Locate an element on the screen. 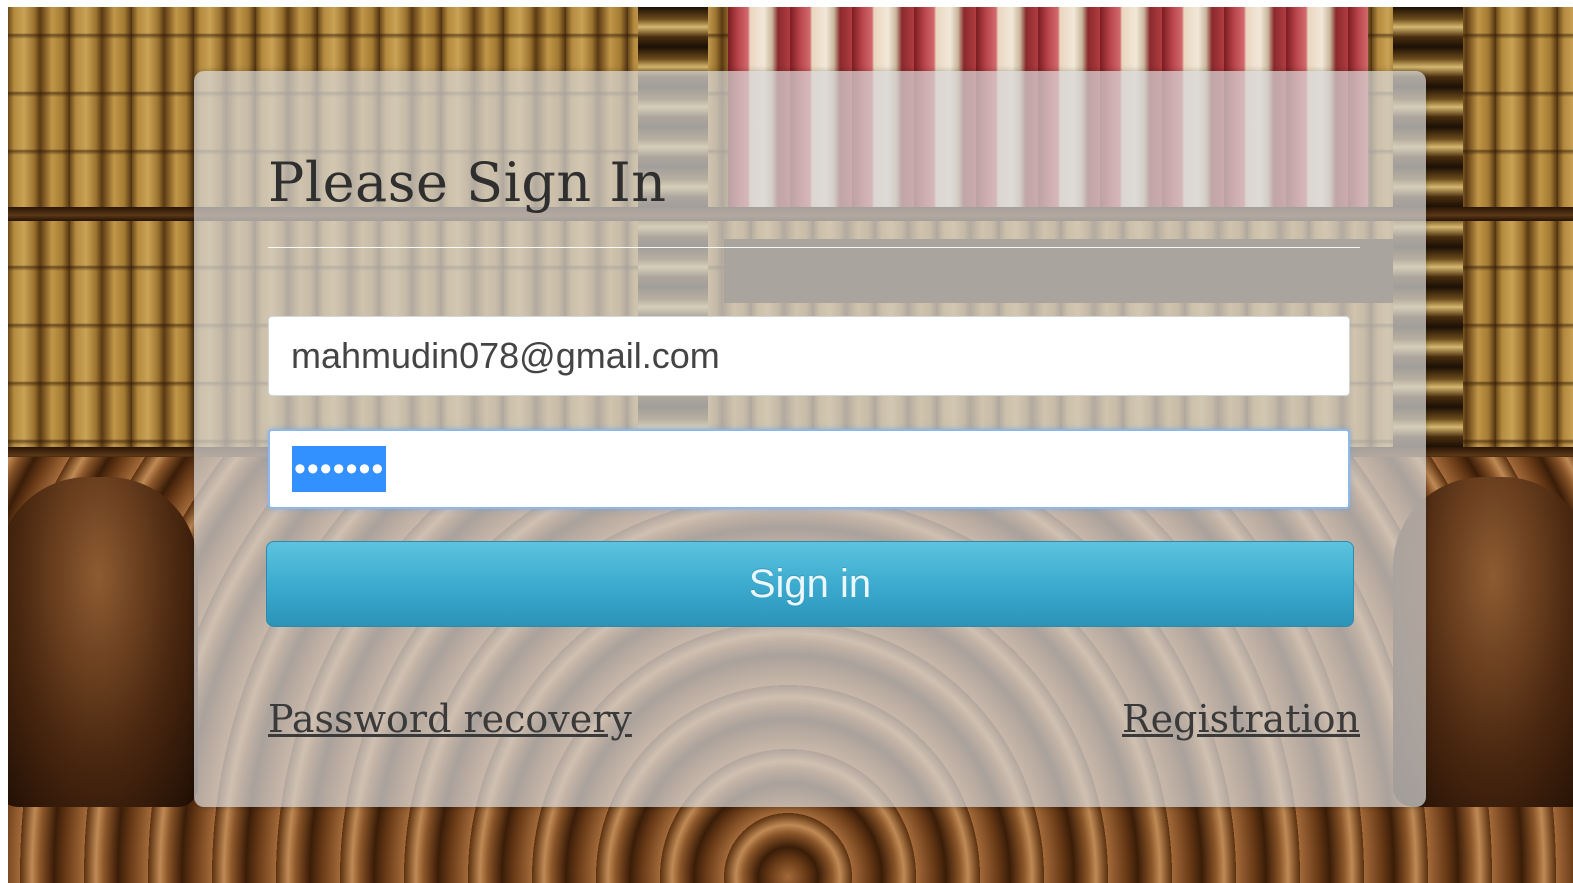 The height and width of the screenshot is (883, 1573). email-value: mahmudin078@gmail.com is located at coordinates (505, 355).